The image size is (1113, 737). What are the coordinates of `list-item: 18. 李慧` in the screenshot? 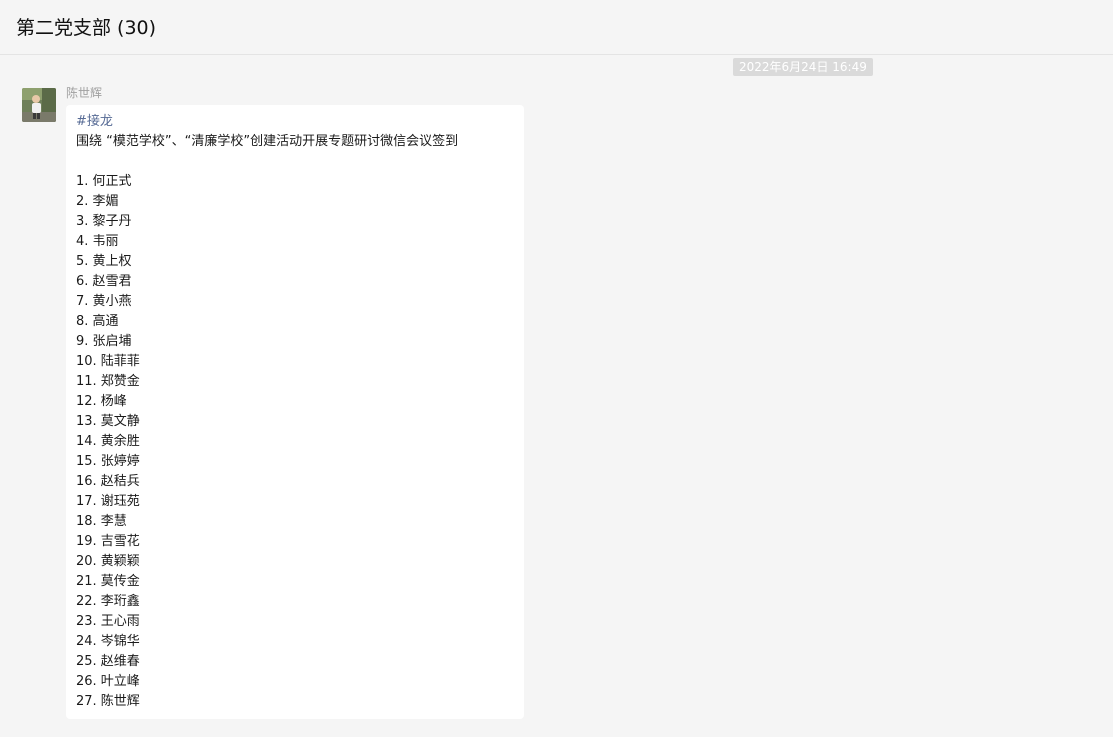 It's located at (101, 521).